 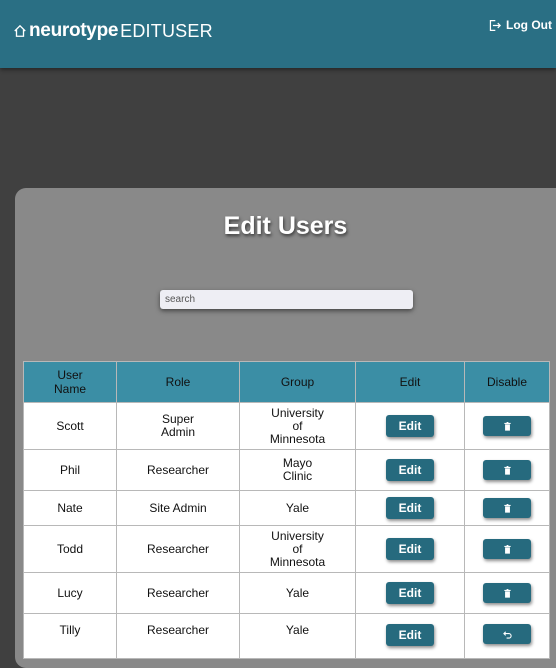 What do you see at coordinates (178, 382) in the screenshot?
I see `column-header-role: Role` at bounding box center [178, 382].